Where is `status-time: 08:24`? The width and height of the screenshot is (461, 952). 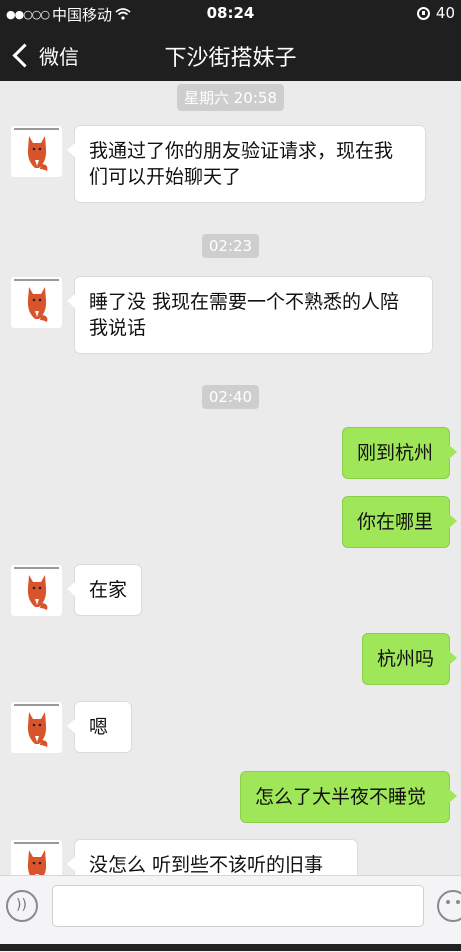 status-time: 08:24 is located at coordinates (230, 13).